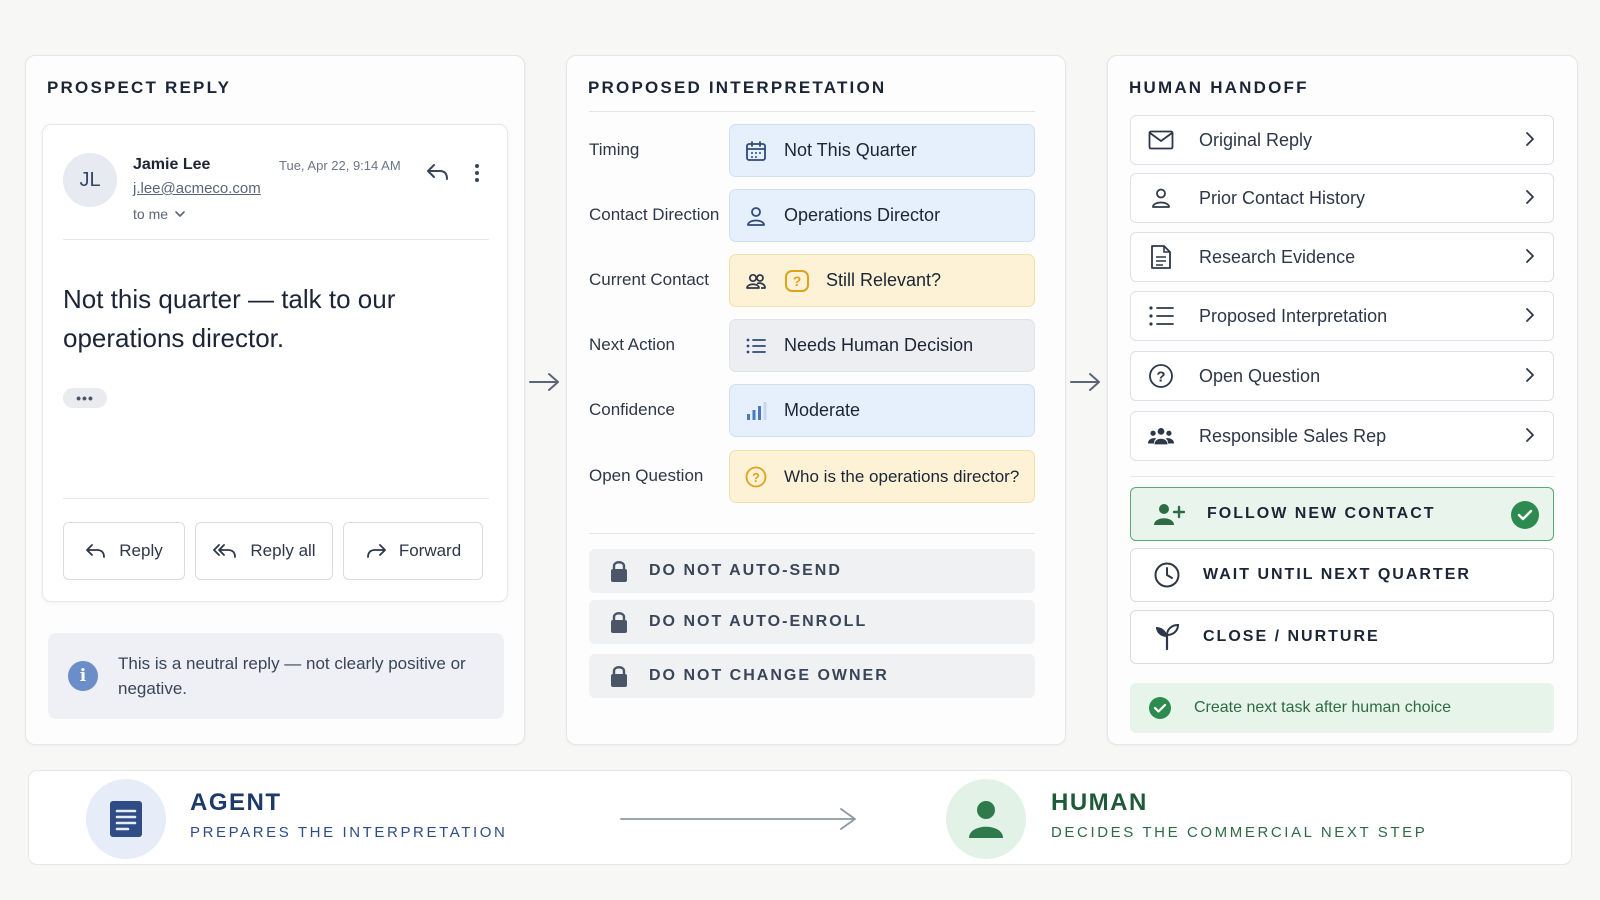 The height and width of the screenshot is (900, 1600). I want to click on interpretation-row-timing: Timing Not This Quarter, so click(812, 150).